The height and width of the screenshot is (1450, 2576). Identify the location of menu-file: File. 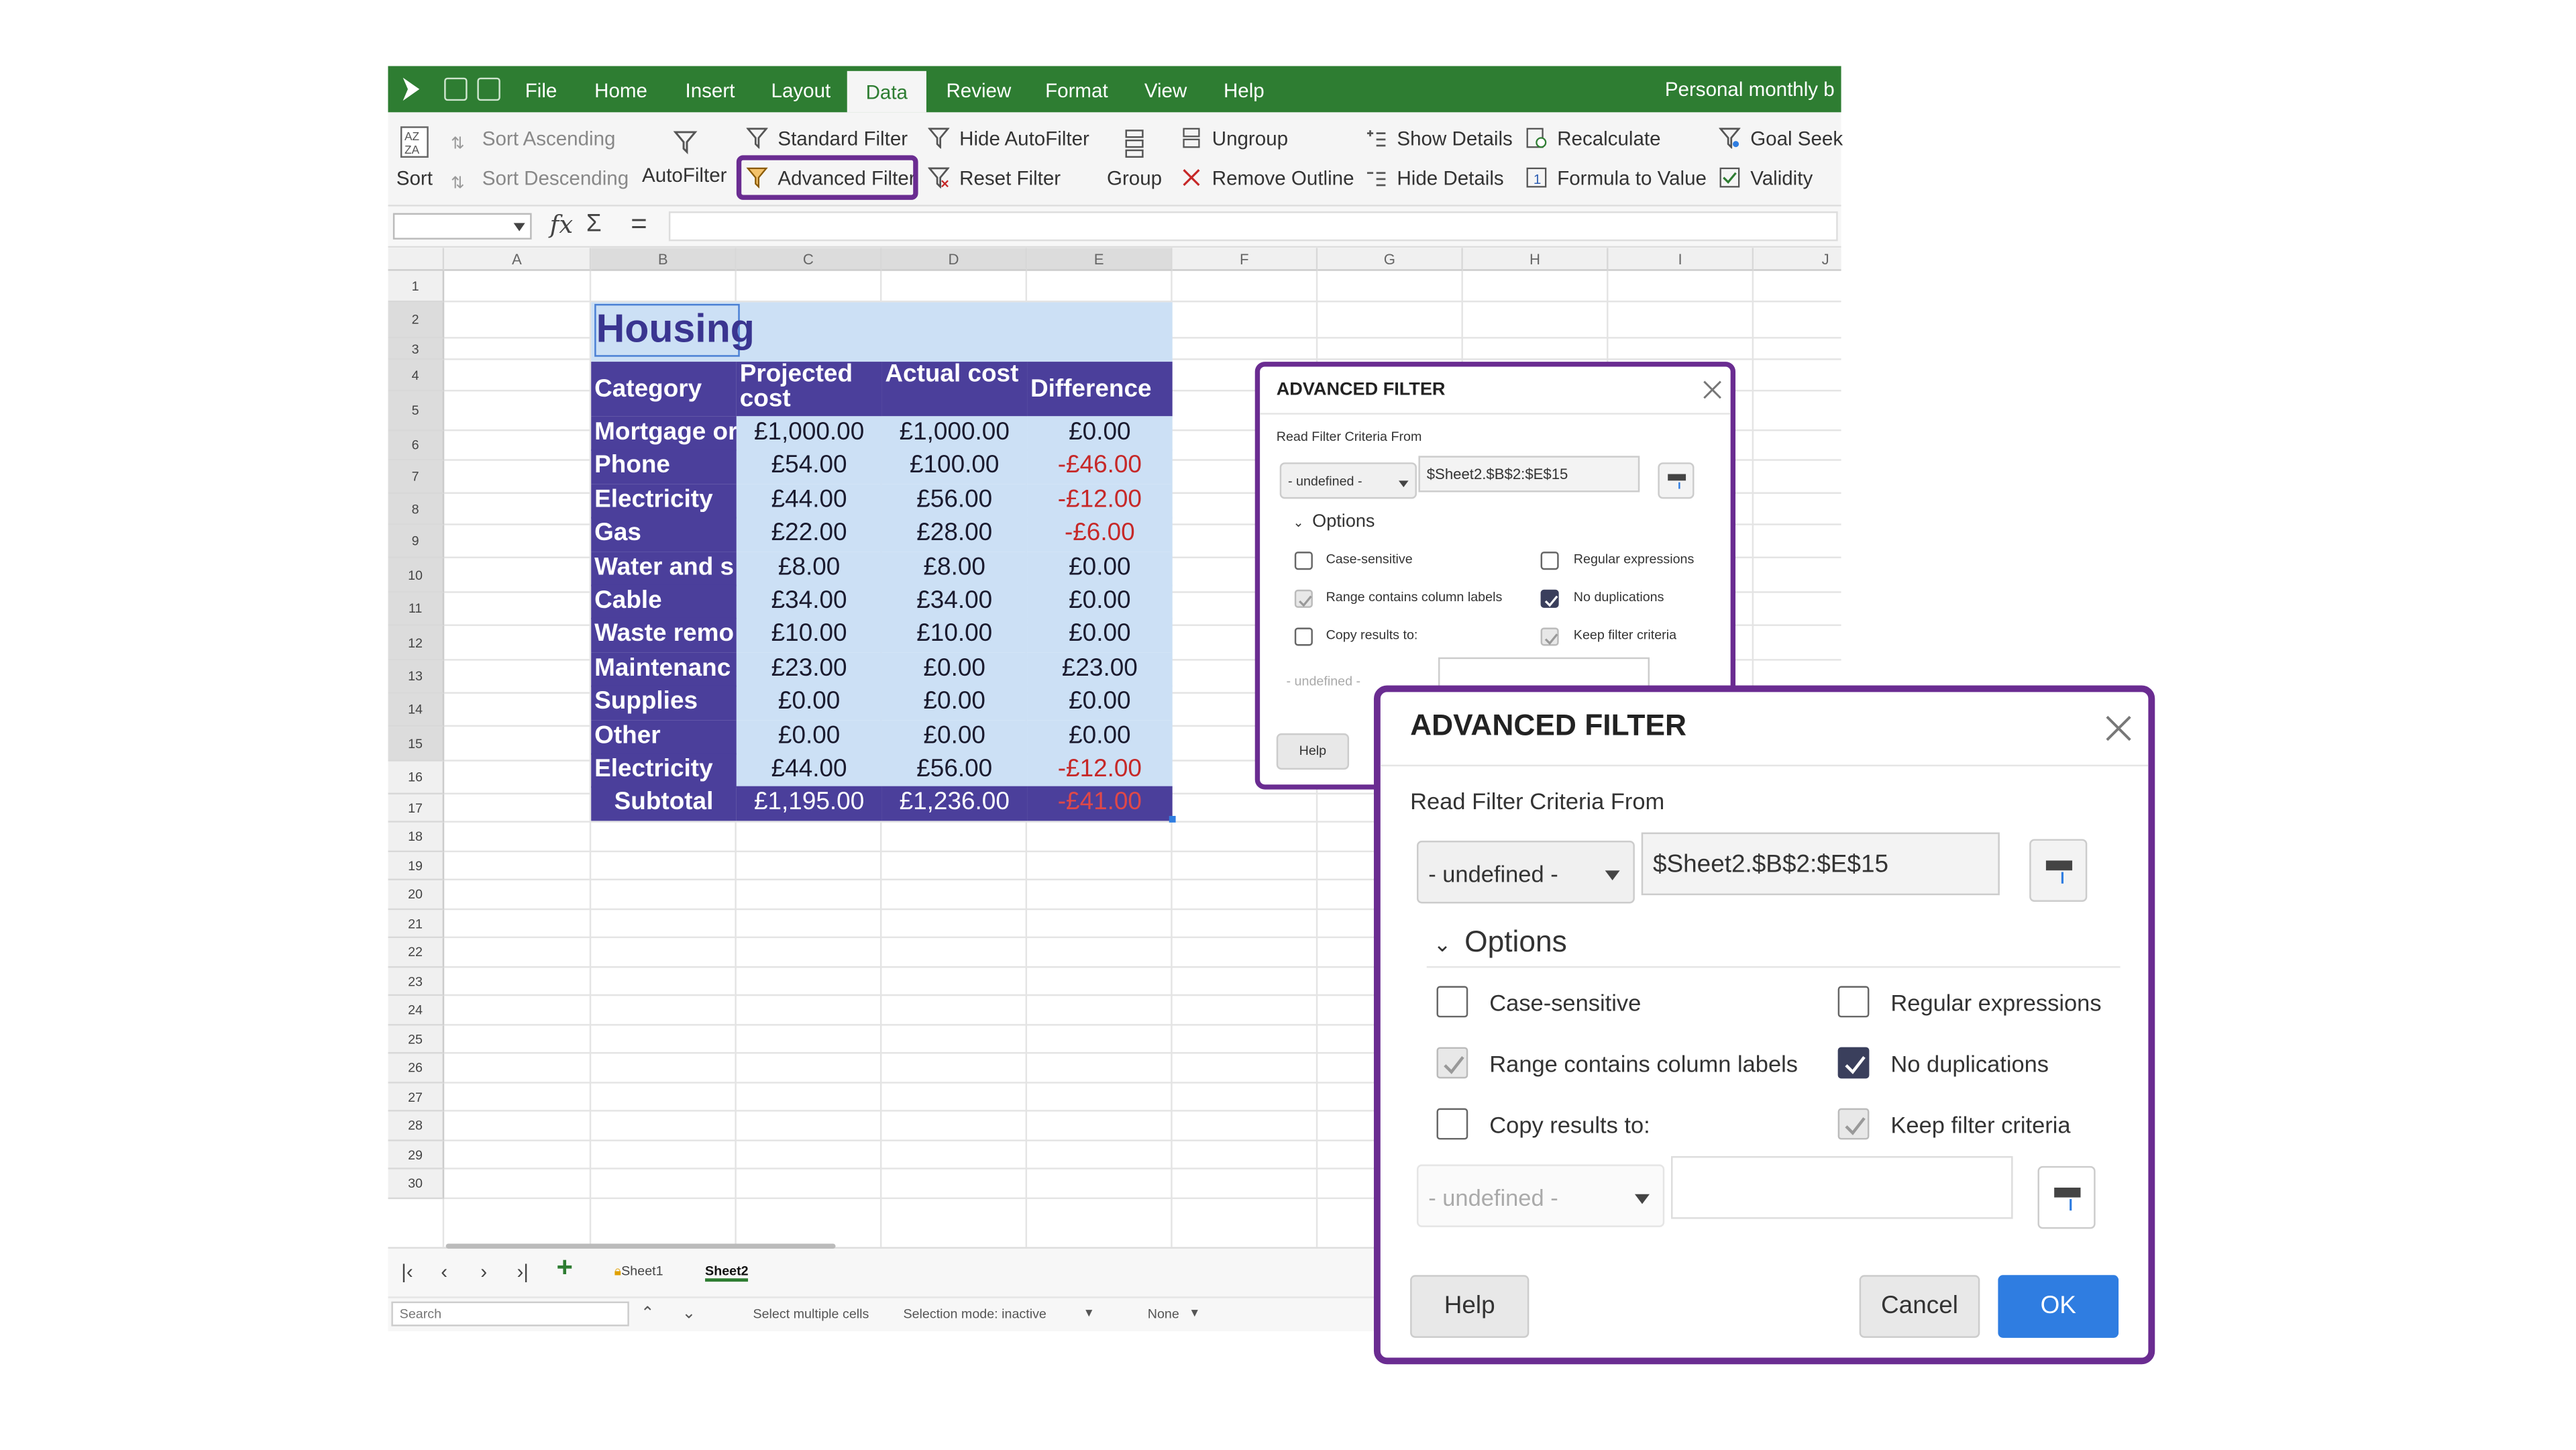
(541, 89).